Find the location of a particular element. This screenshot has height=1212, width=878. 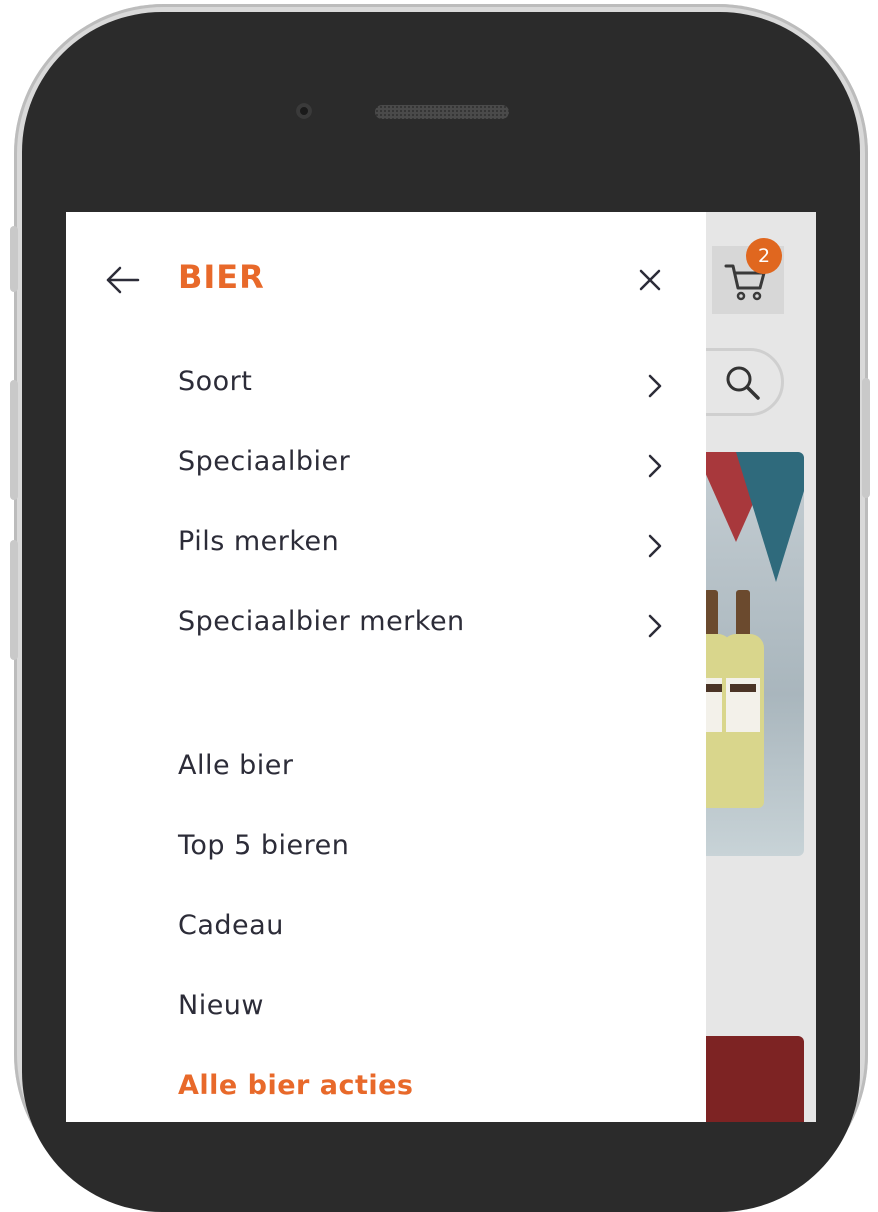

submenu-item-label: Speciaalbier is located at coordinates (264, 461).